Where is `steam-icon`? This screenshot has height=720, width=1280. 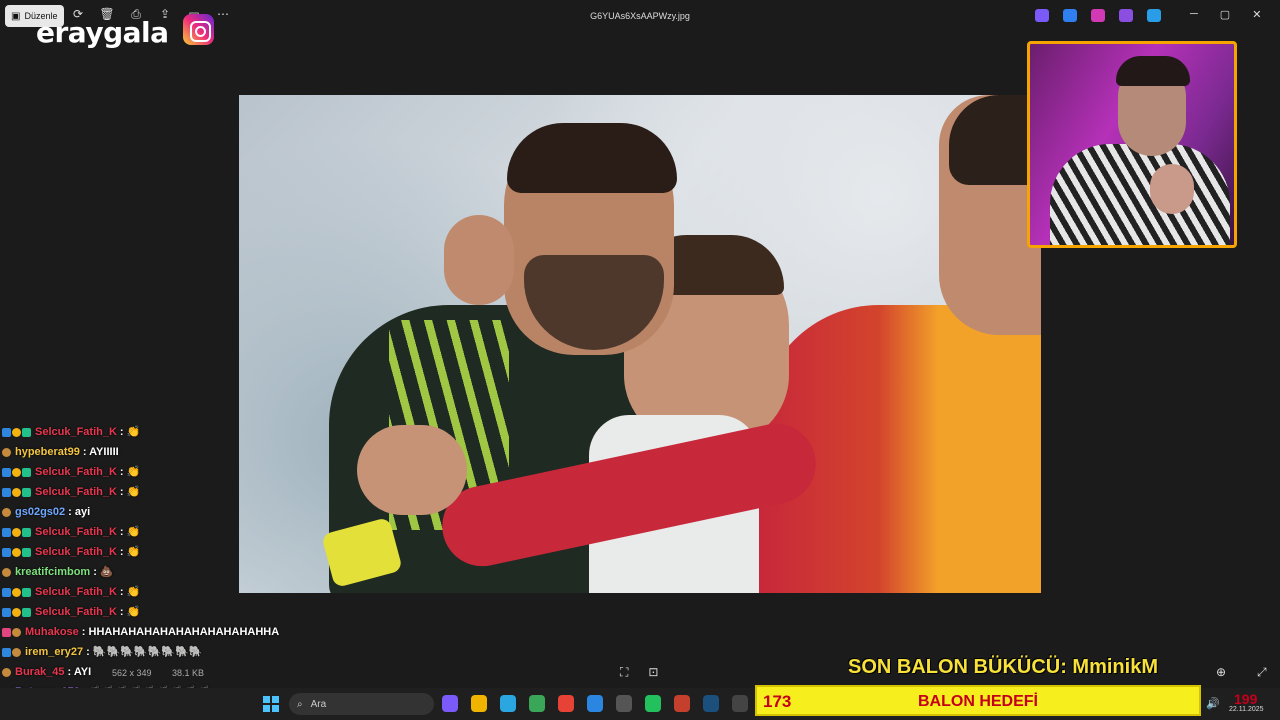
steam-icon is located at coordinates (711, 703).